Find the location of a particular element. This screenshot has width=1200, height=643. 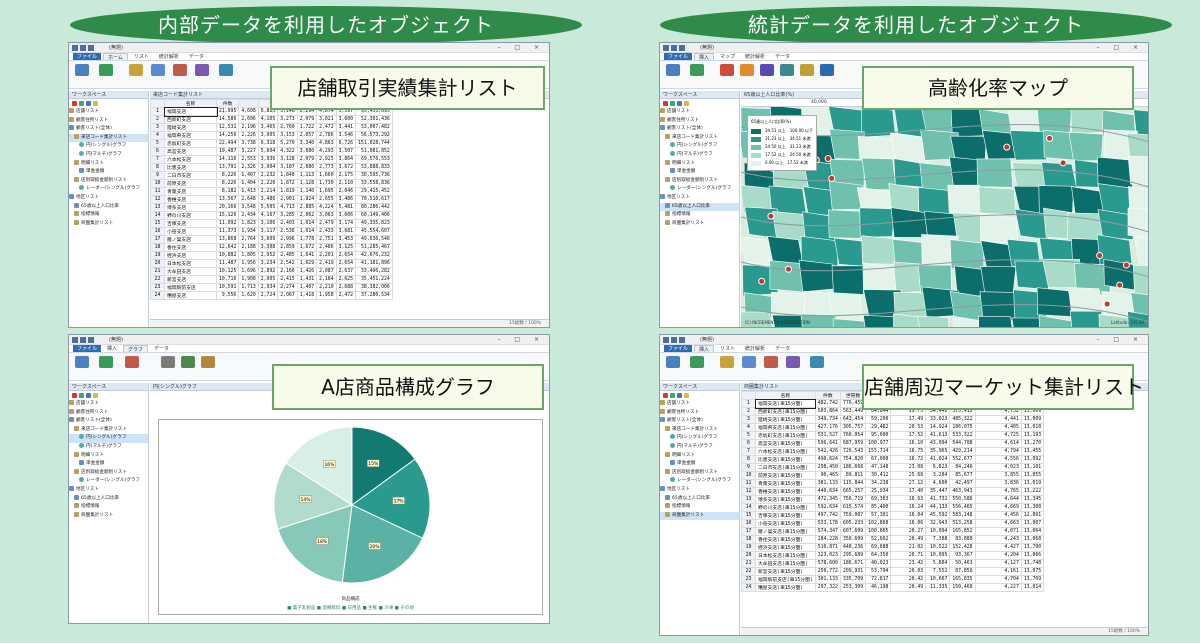

value-cell: 13,748 is located at coordinates (1032, 563).